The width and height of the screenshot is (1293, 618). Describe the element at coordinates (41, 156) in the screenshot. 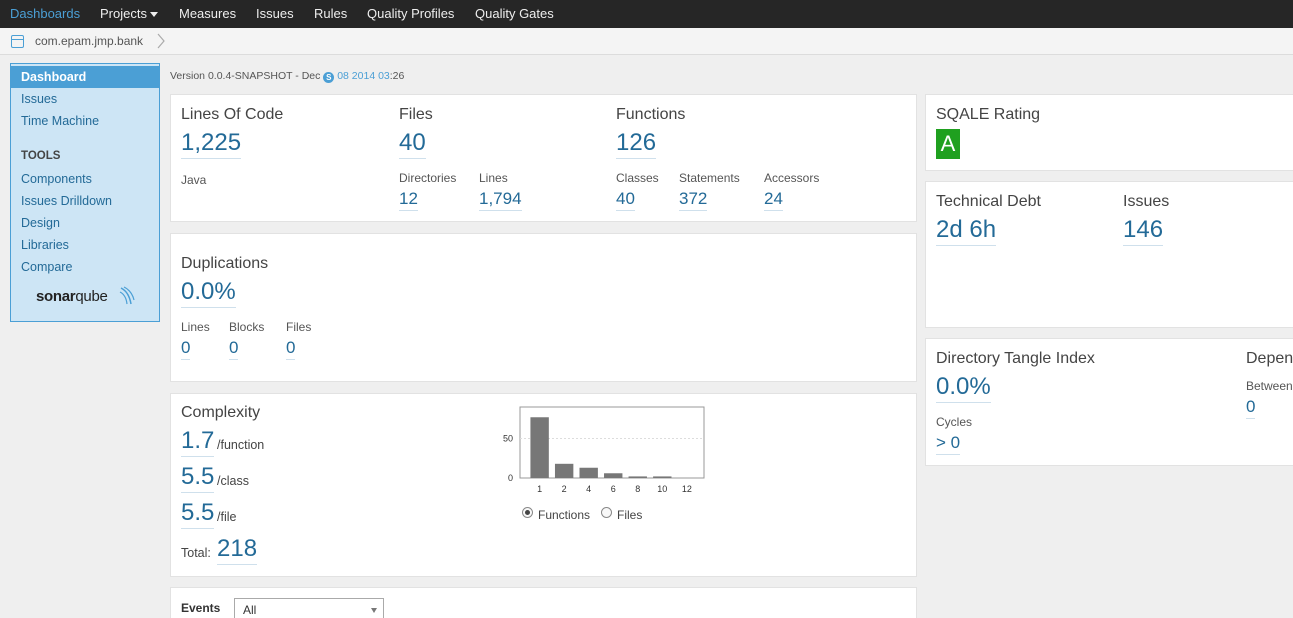

I see `sidebar-tools-heading: TOOLS` at that location.